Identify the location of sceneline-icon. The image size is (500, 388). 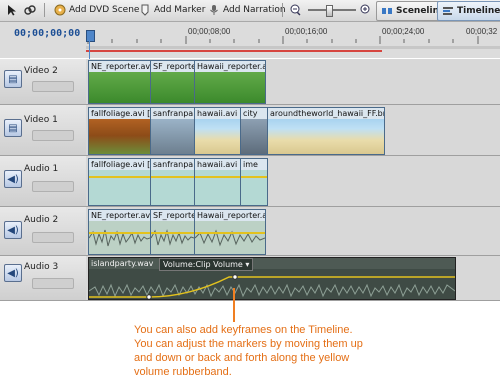
(387, 11).